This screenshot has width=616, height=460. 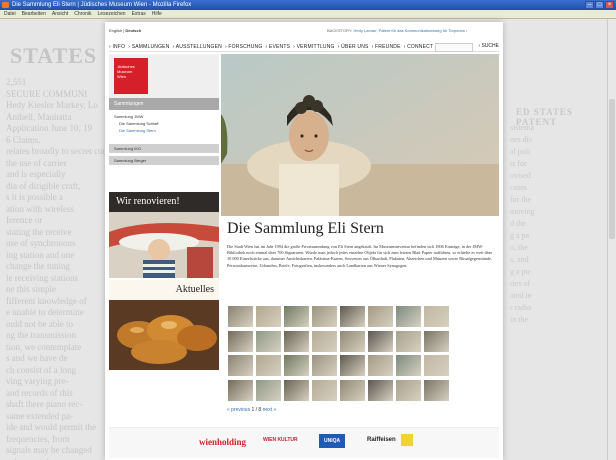 I want to click on sidebar-item-berger: Sammlung Berger, so click(x=164, y=161).